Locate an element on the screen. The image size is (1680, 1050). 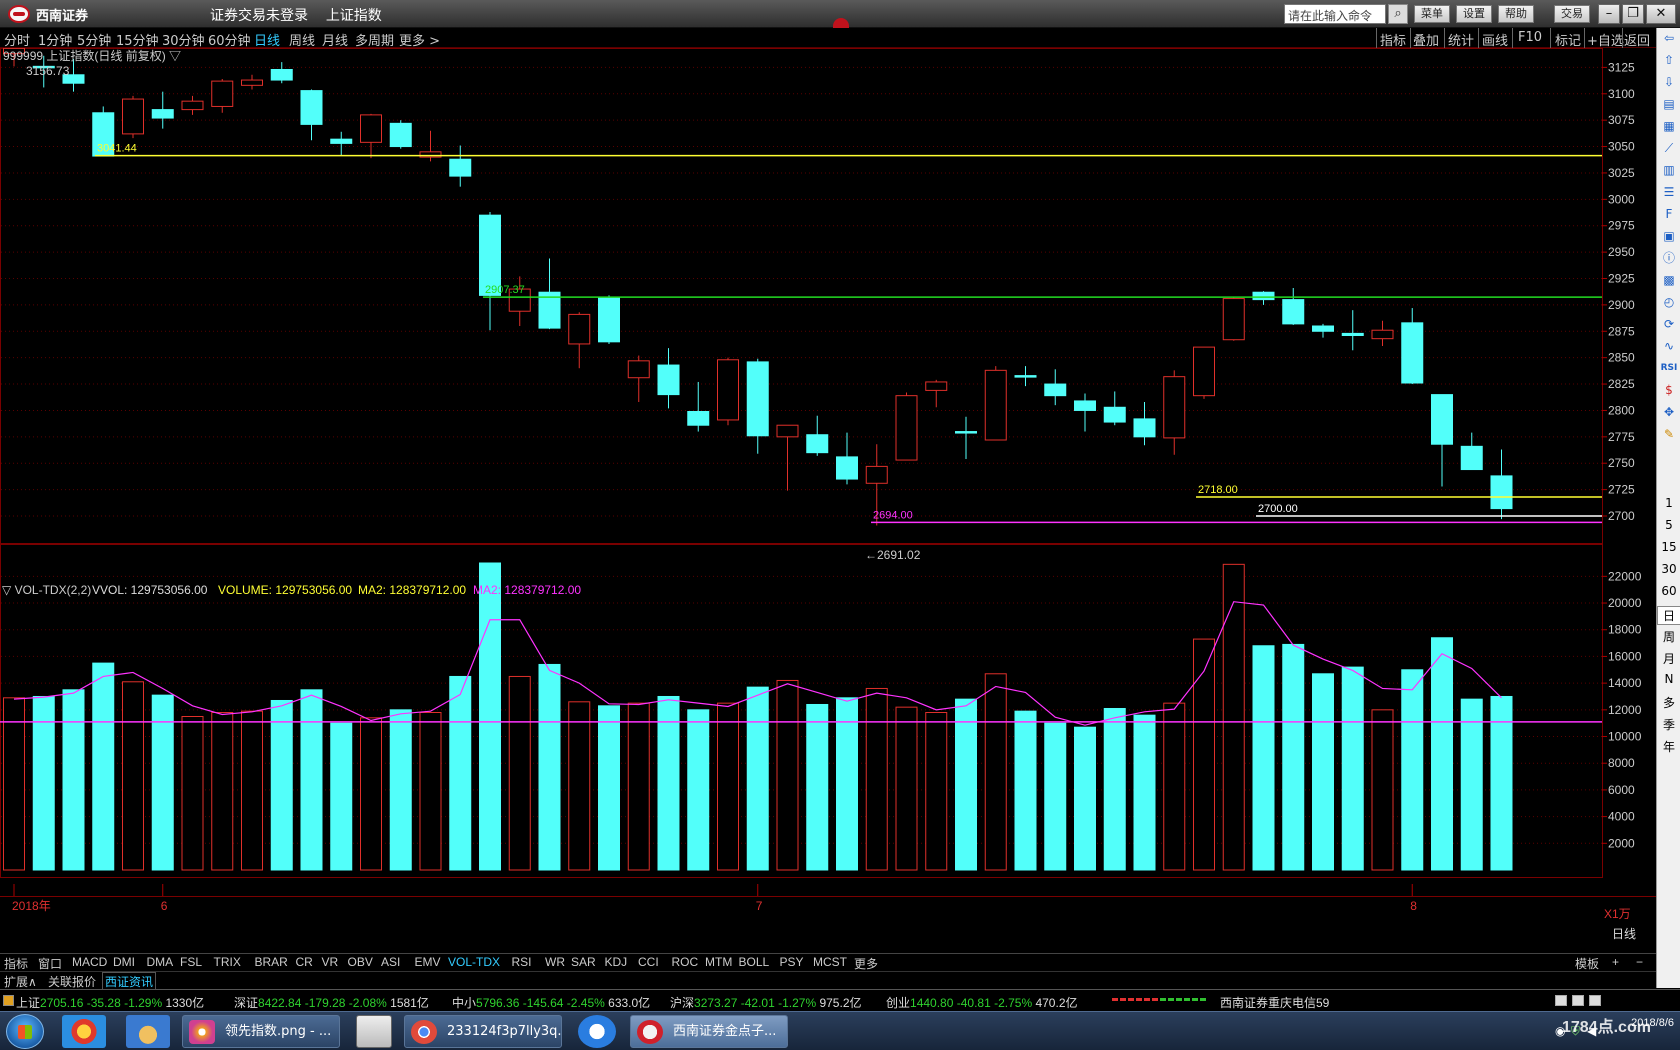
menu-button: 菜单 is located at coordinates (1432, 14).